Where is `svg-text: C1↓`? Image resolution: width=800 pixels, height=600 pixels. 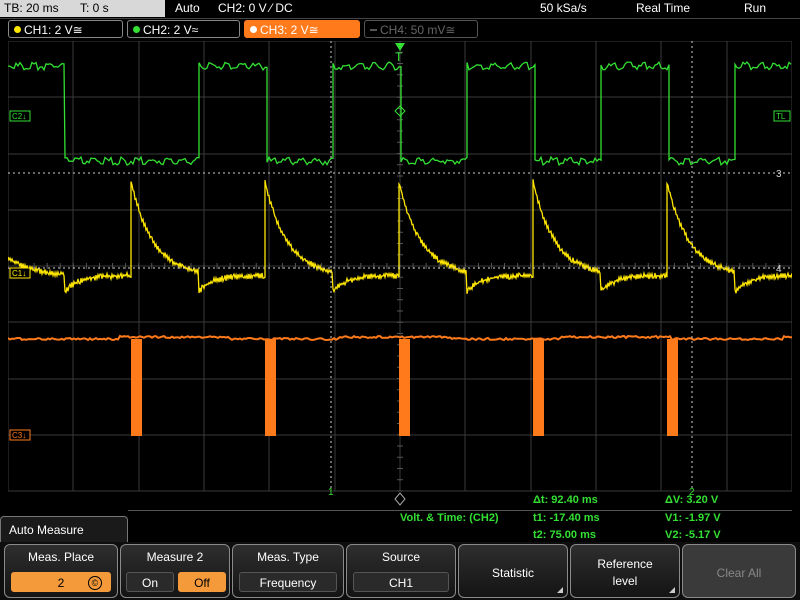 svg-text: C1↓ is located at coordinates (19, 273).